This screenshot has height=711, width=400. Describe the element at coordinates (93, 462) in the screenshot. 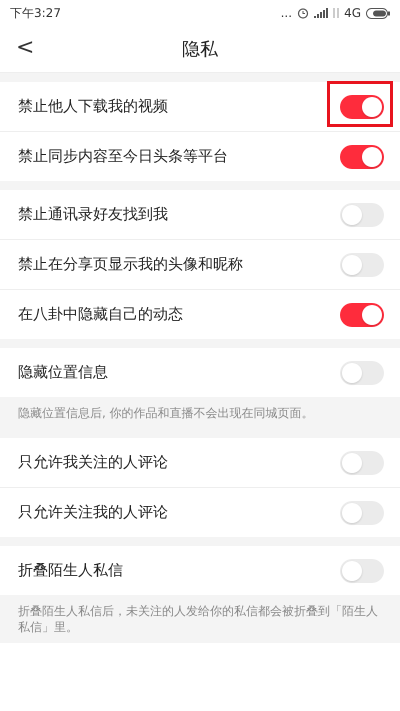

I see `setting-label: 只允许我关注的人评论` at that location.